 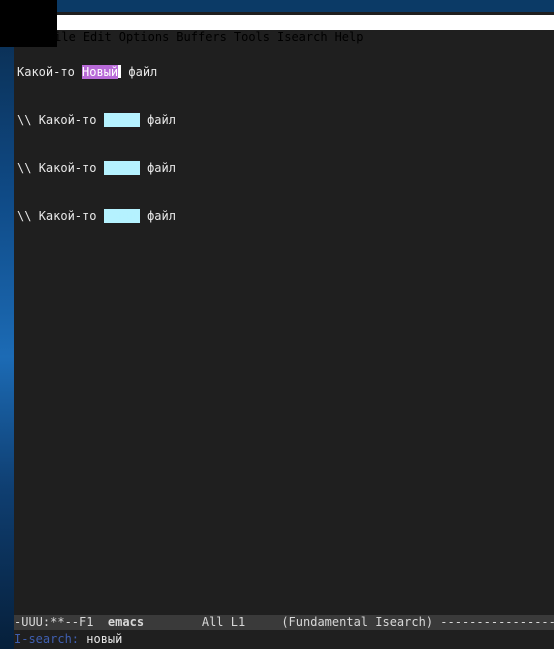 I want to click on modeline-buffer-name: emacs, so click(x=126, y=622).